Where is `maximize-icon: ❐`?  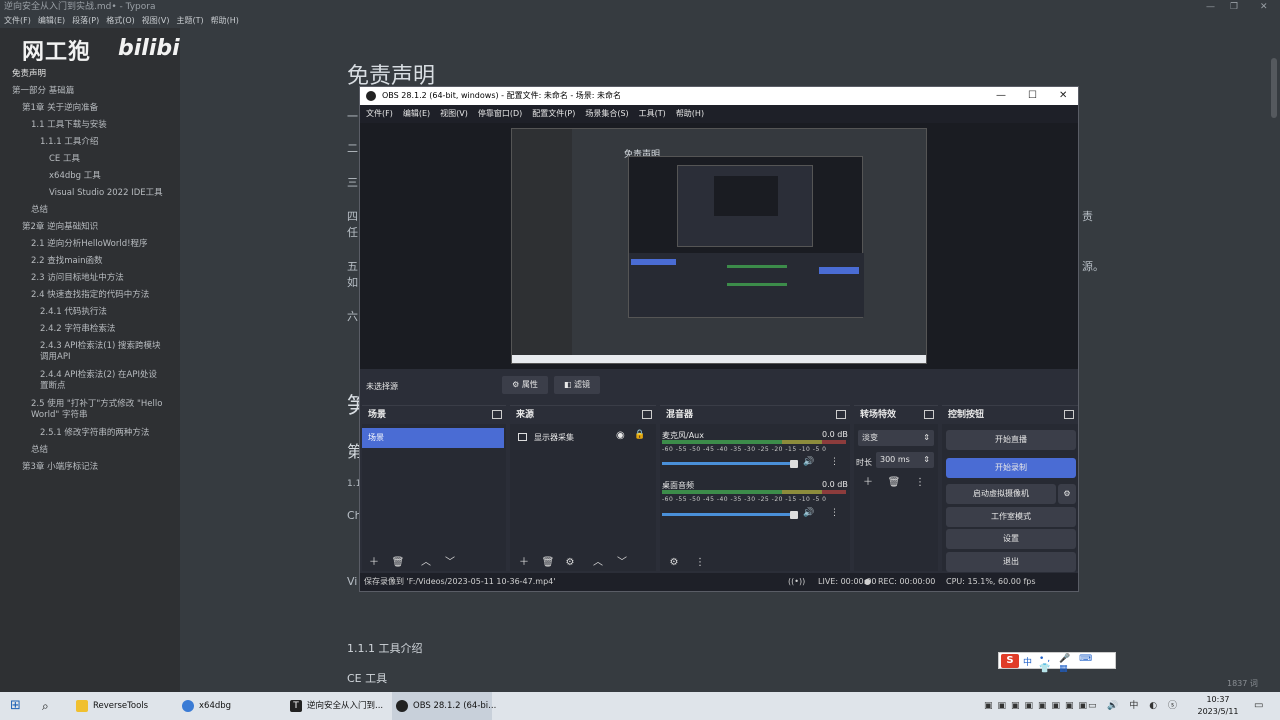 maximize-icon: ❐ is located at coordinates (1234, 7).